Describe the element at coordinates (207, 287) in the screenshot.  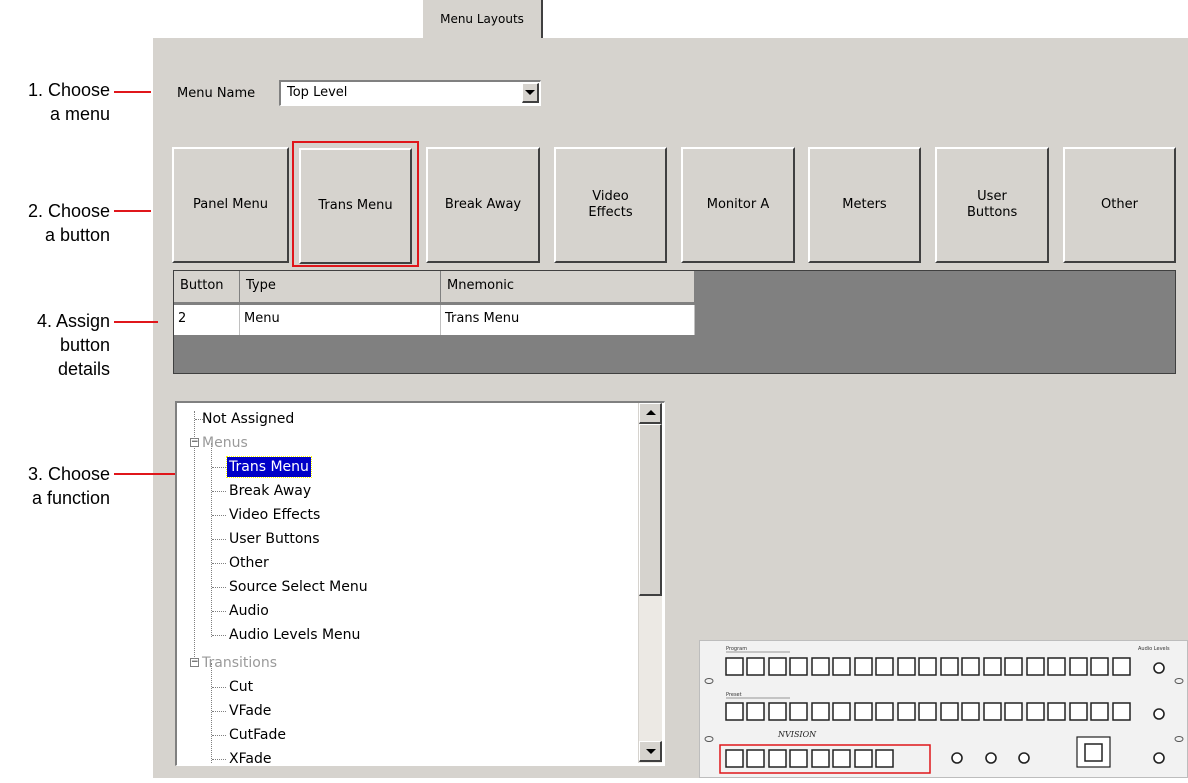
I see `column-header-button: Button` at that location.